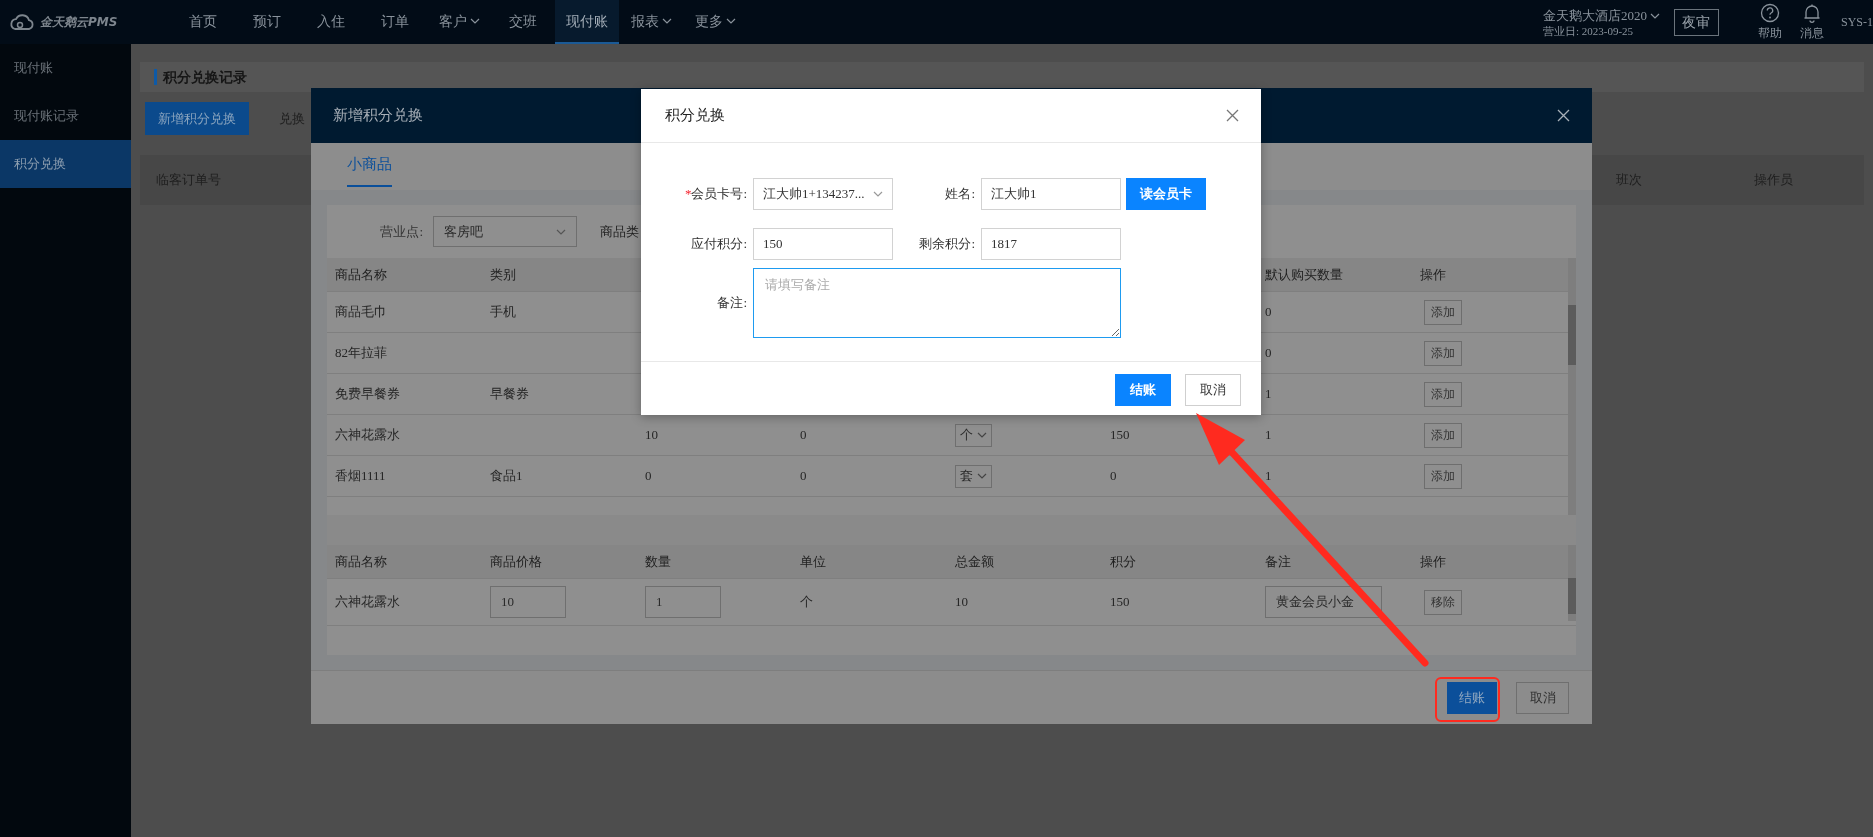  I want to click on sidebar-item: 积分兑换, so click(65, 164).